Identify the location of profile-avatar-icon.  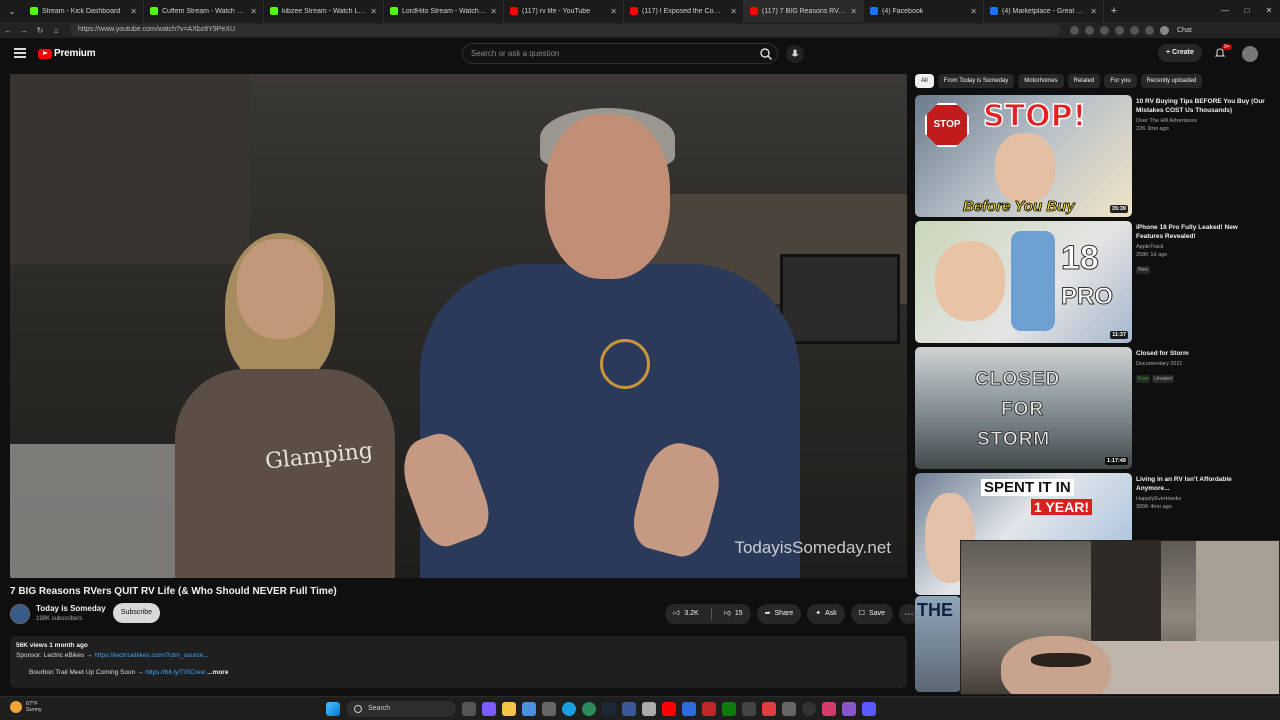
(1164, 30).